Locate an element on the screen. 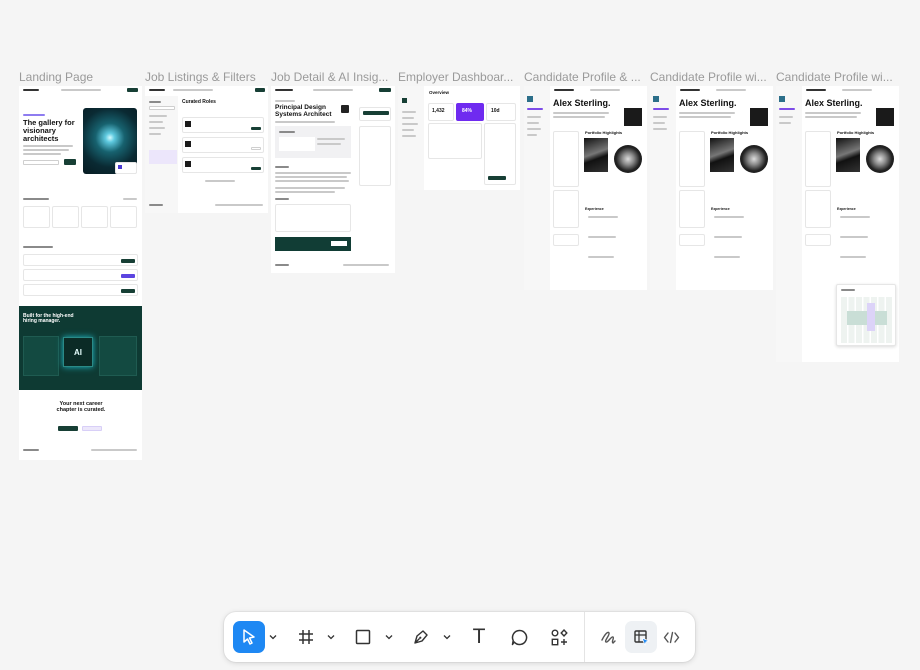  profile-sidebar is located at coordinates (789, 224).